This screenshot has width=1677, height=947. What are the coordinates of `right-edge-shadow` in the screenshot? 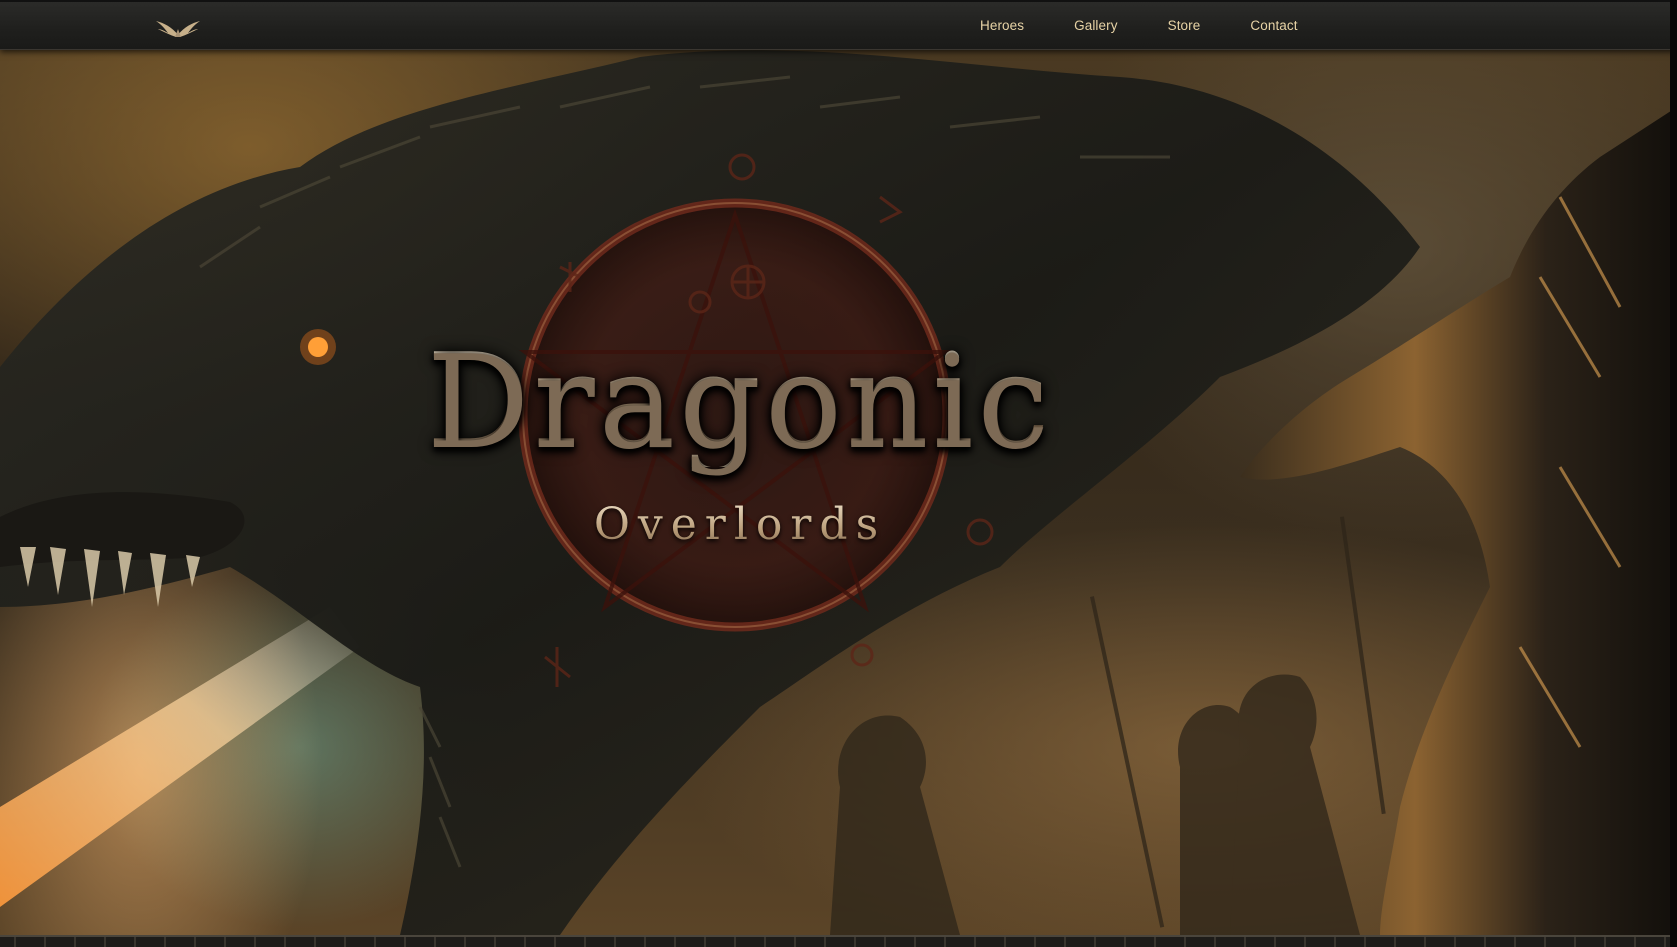 It's located at (1673, 473).